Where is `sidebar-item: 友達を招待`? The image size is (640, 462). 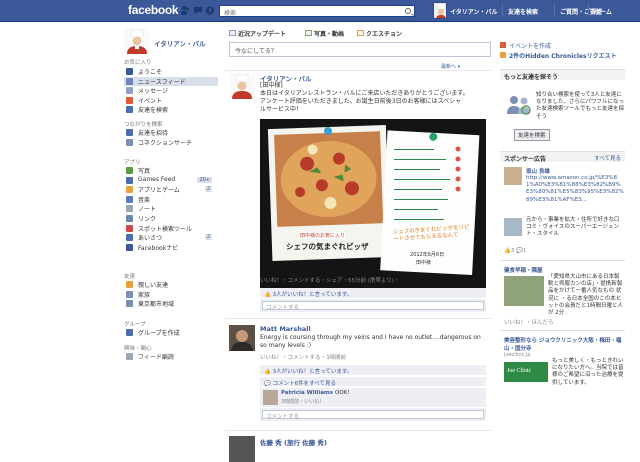 sidebar-item: 友達を招待 is located at coordinates (171, 132).